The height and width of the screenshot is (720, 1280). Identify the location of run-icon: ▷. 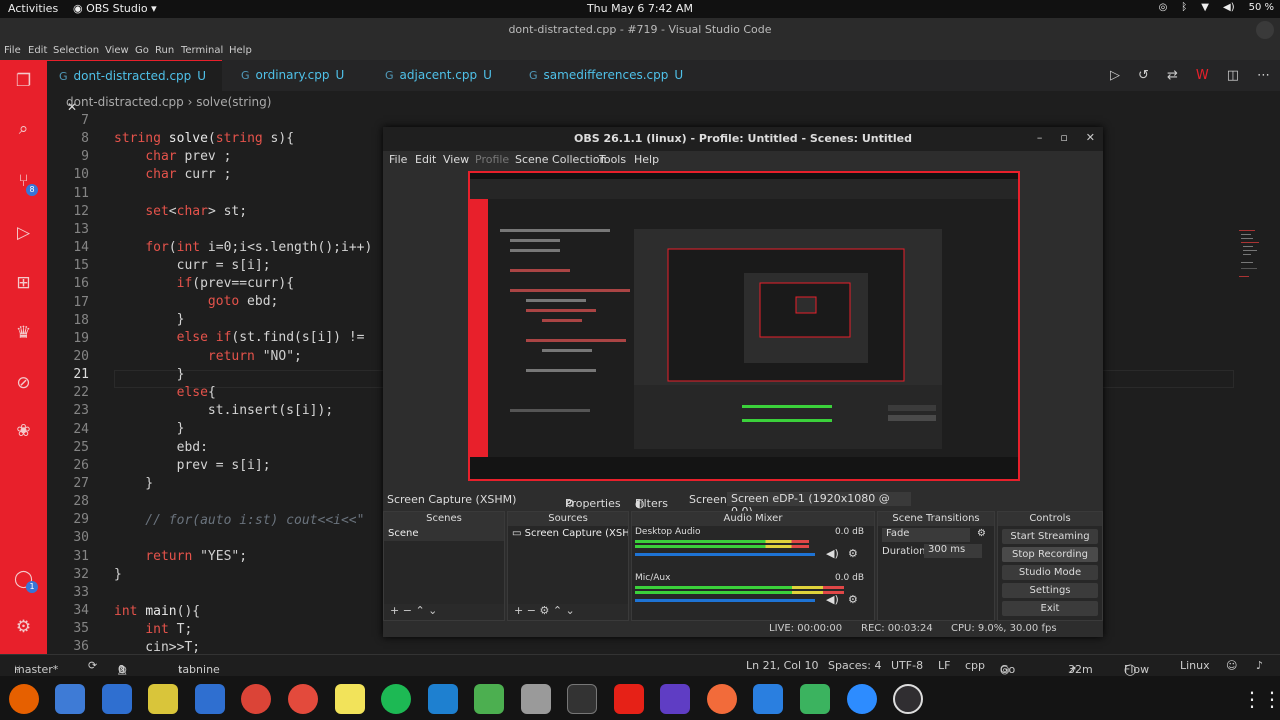
(1115, 75).